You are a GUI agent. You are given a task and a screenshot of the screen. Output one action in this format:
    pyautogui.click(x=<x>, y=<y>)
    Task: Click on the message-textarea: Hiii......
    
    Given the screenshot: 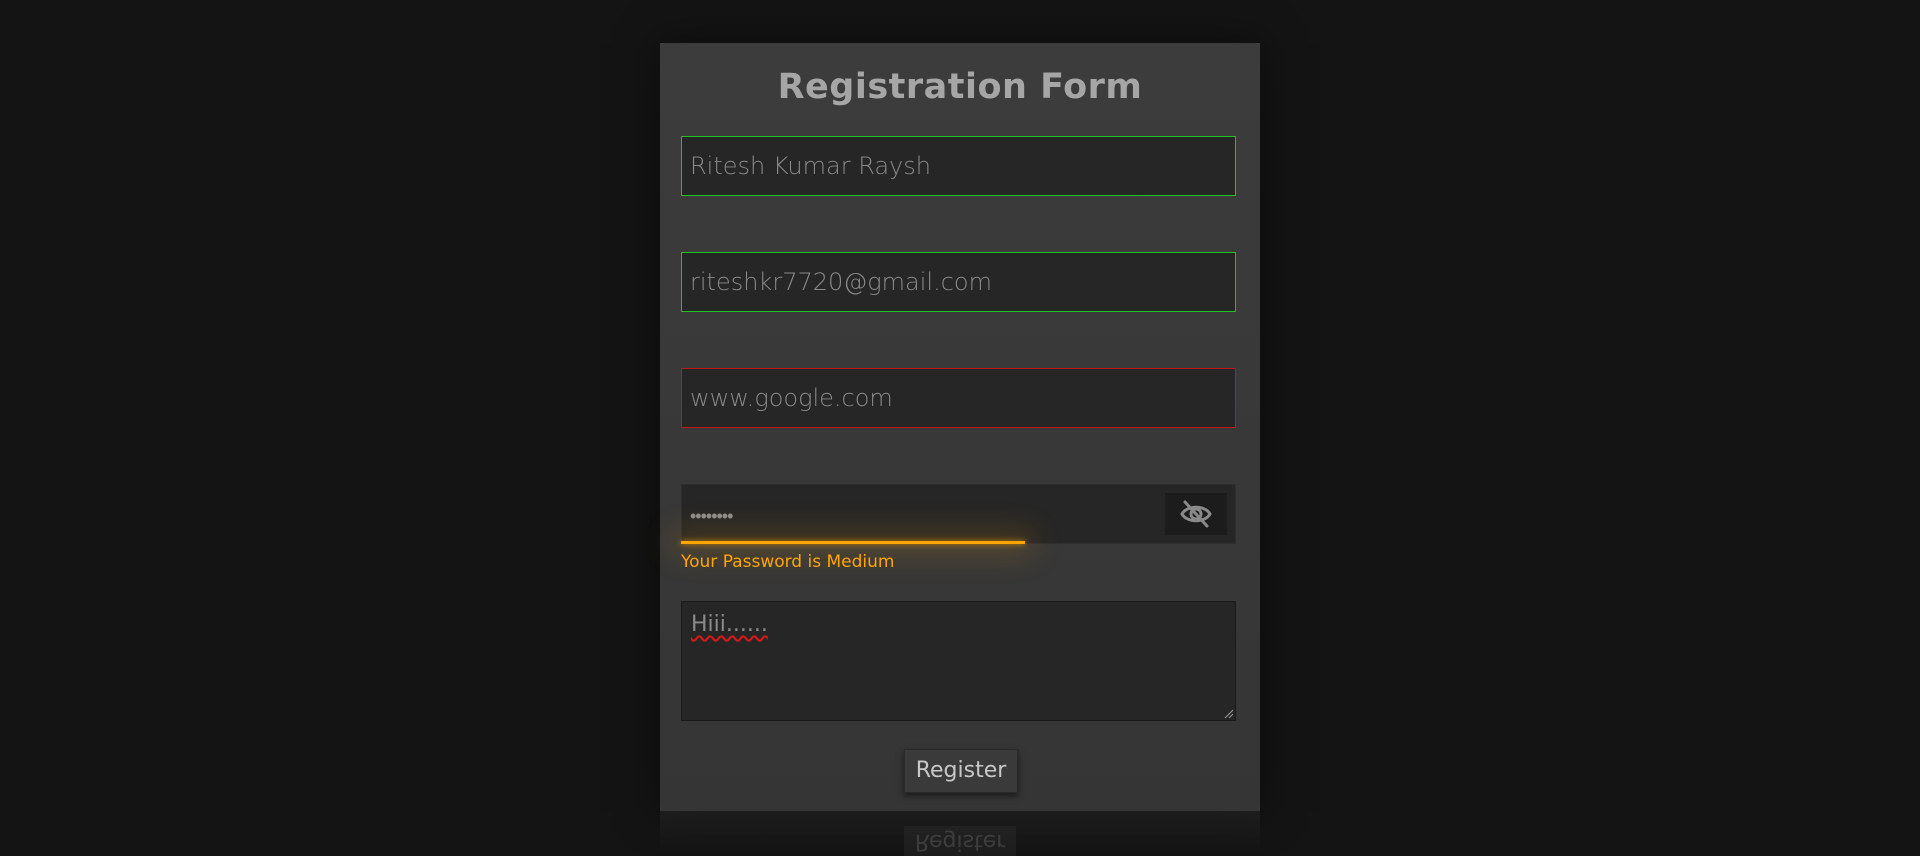 What is the action you would take?
    pyautogui.click(x=958, y=661)
    